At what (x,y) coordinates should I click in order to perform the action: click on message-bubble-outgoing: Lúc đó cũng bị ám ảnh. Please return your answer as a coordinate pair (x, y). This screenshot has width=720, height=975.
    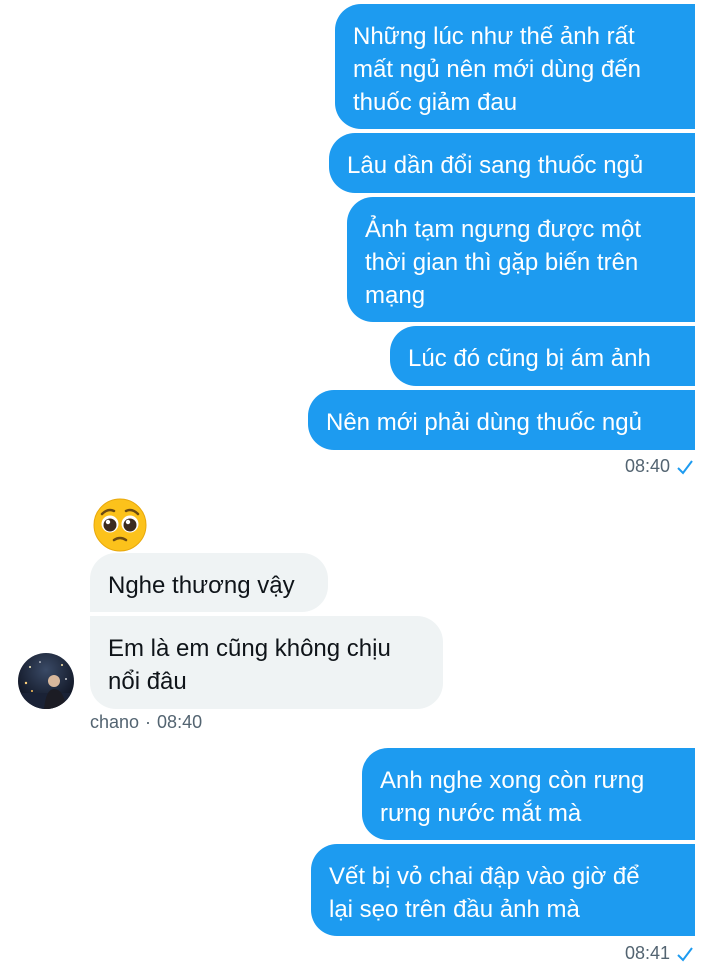
    Looking at the image, I should click on (542, 356).